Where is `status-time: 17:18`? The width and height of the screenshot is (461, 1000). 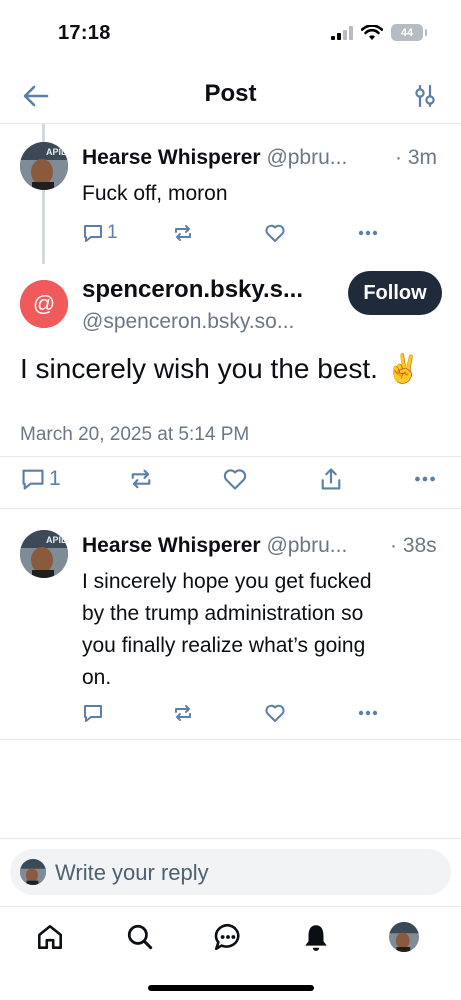 status-time: 17:18 is located at coordinates (84, 33).